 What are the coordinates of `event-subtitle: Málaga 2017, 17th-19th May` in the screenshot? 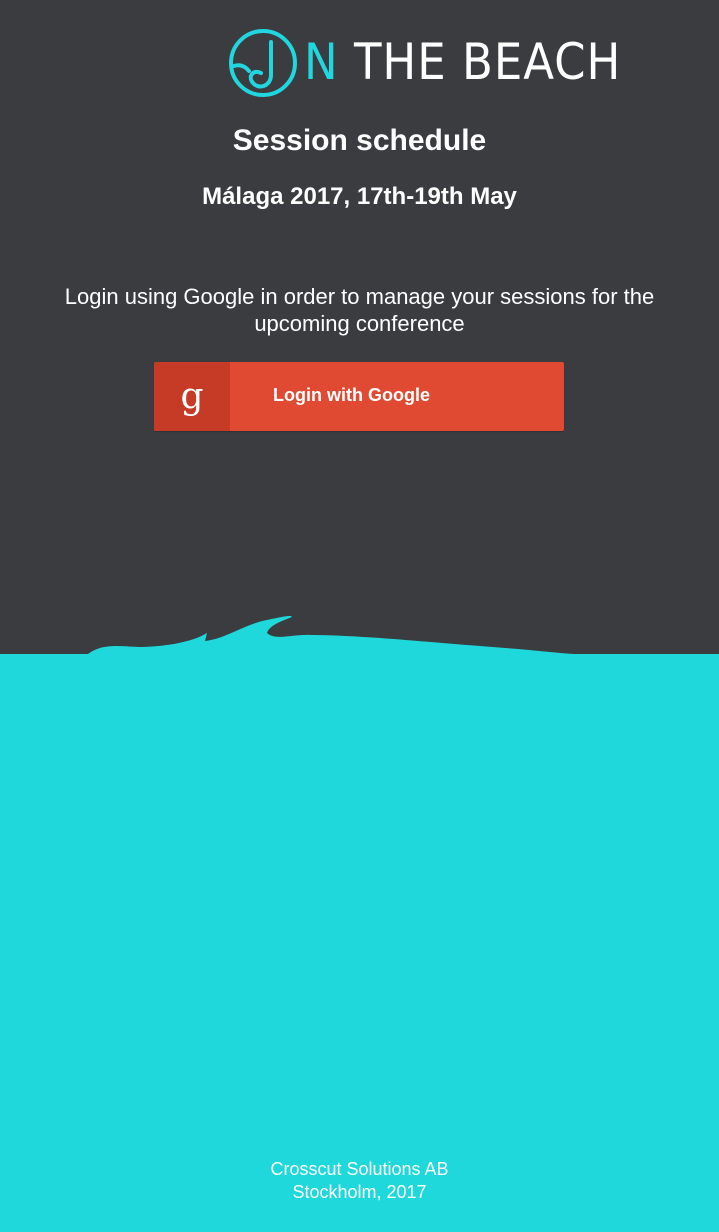 It's located at (359, 196).